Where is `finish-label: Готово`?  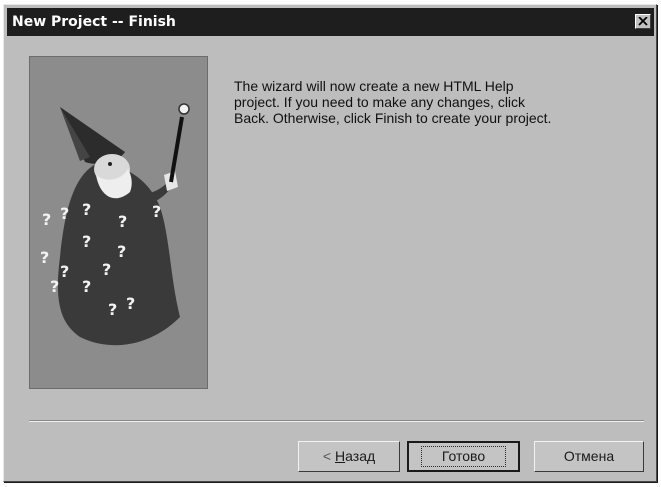
finish-label: Готово is located at coordinates (463, 456).